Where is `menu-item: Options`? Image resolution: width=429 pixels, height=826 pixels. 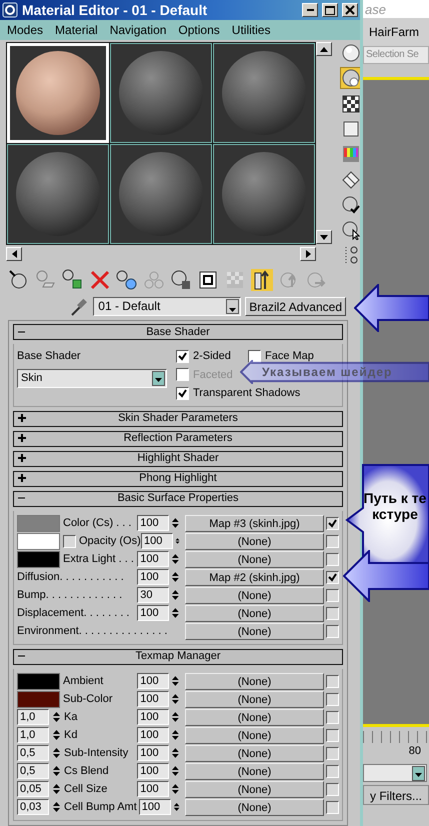 menu-item: Options is located at coordinates (199, 30).